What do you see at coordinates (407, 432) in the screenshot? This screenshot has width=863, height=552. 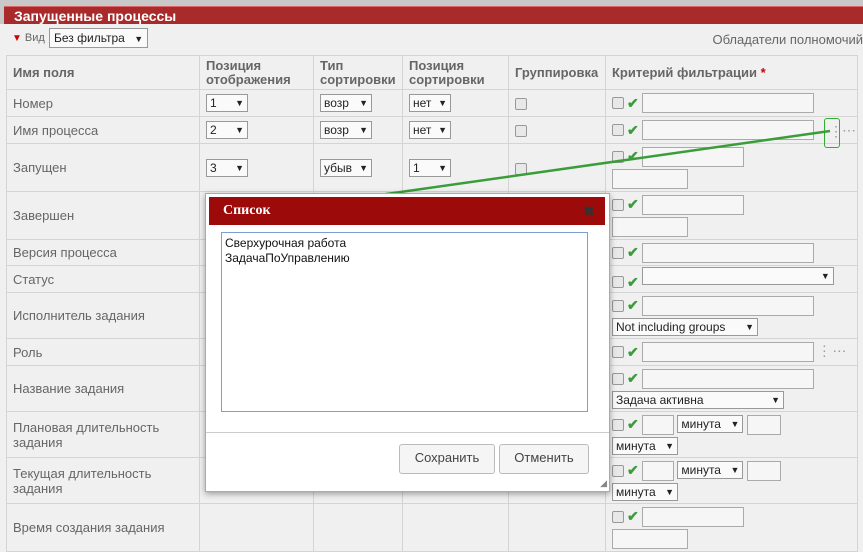 I see `dialog-divider` at bounding box center [407, 432].